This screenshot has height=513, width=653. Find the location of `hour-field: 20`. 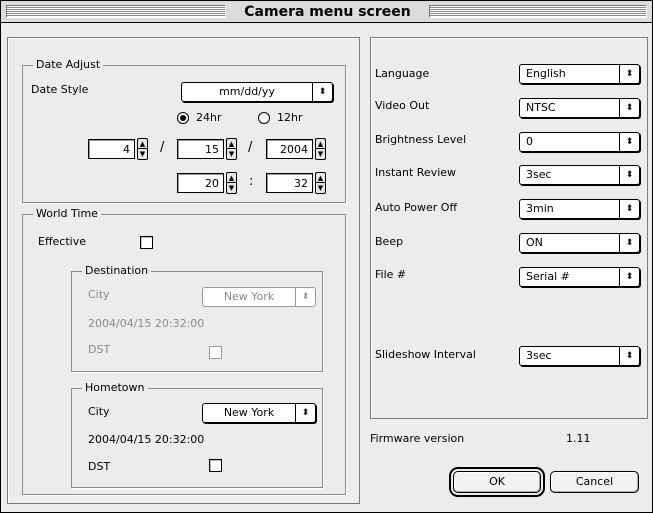

hour-field: 20 is located at coordinates (200, 183).